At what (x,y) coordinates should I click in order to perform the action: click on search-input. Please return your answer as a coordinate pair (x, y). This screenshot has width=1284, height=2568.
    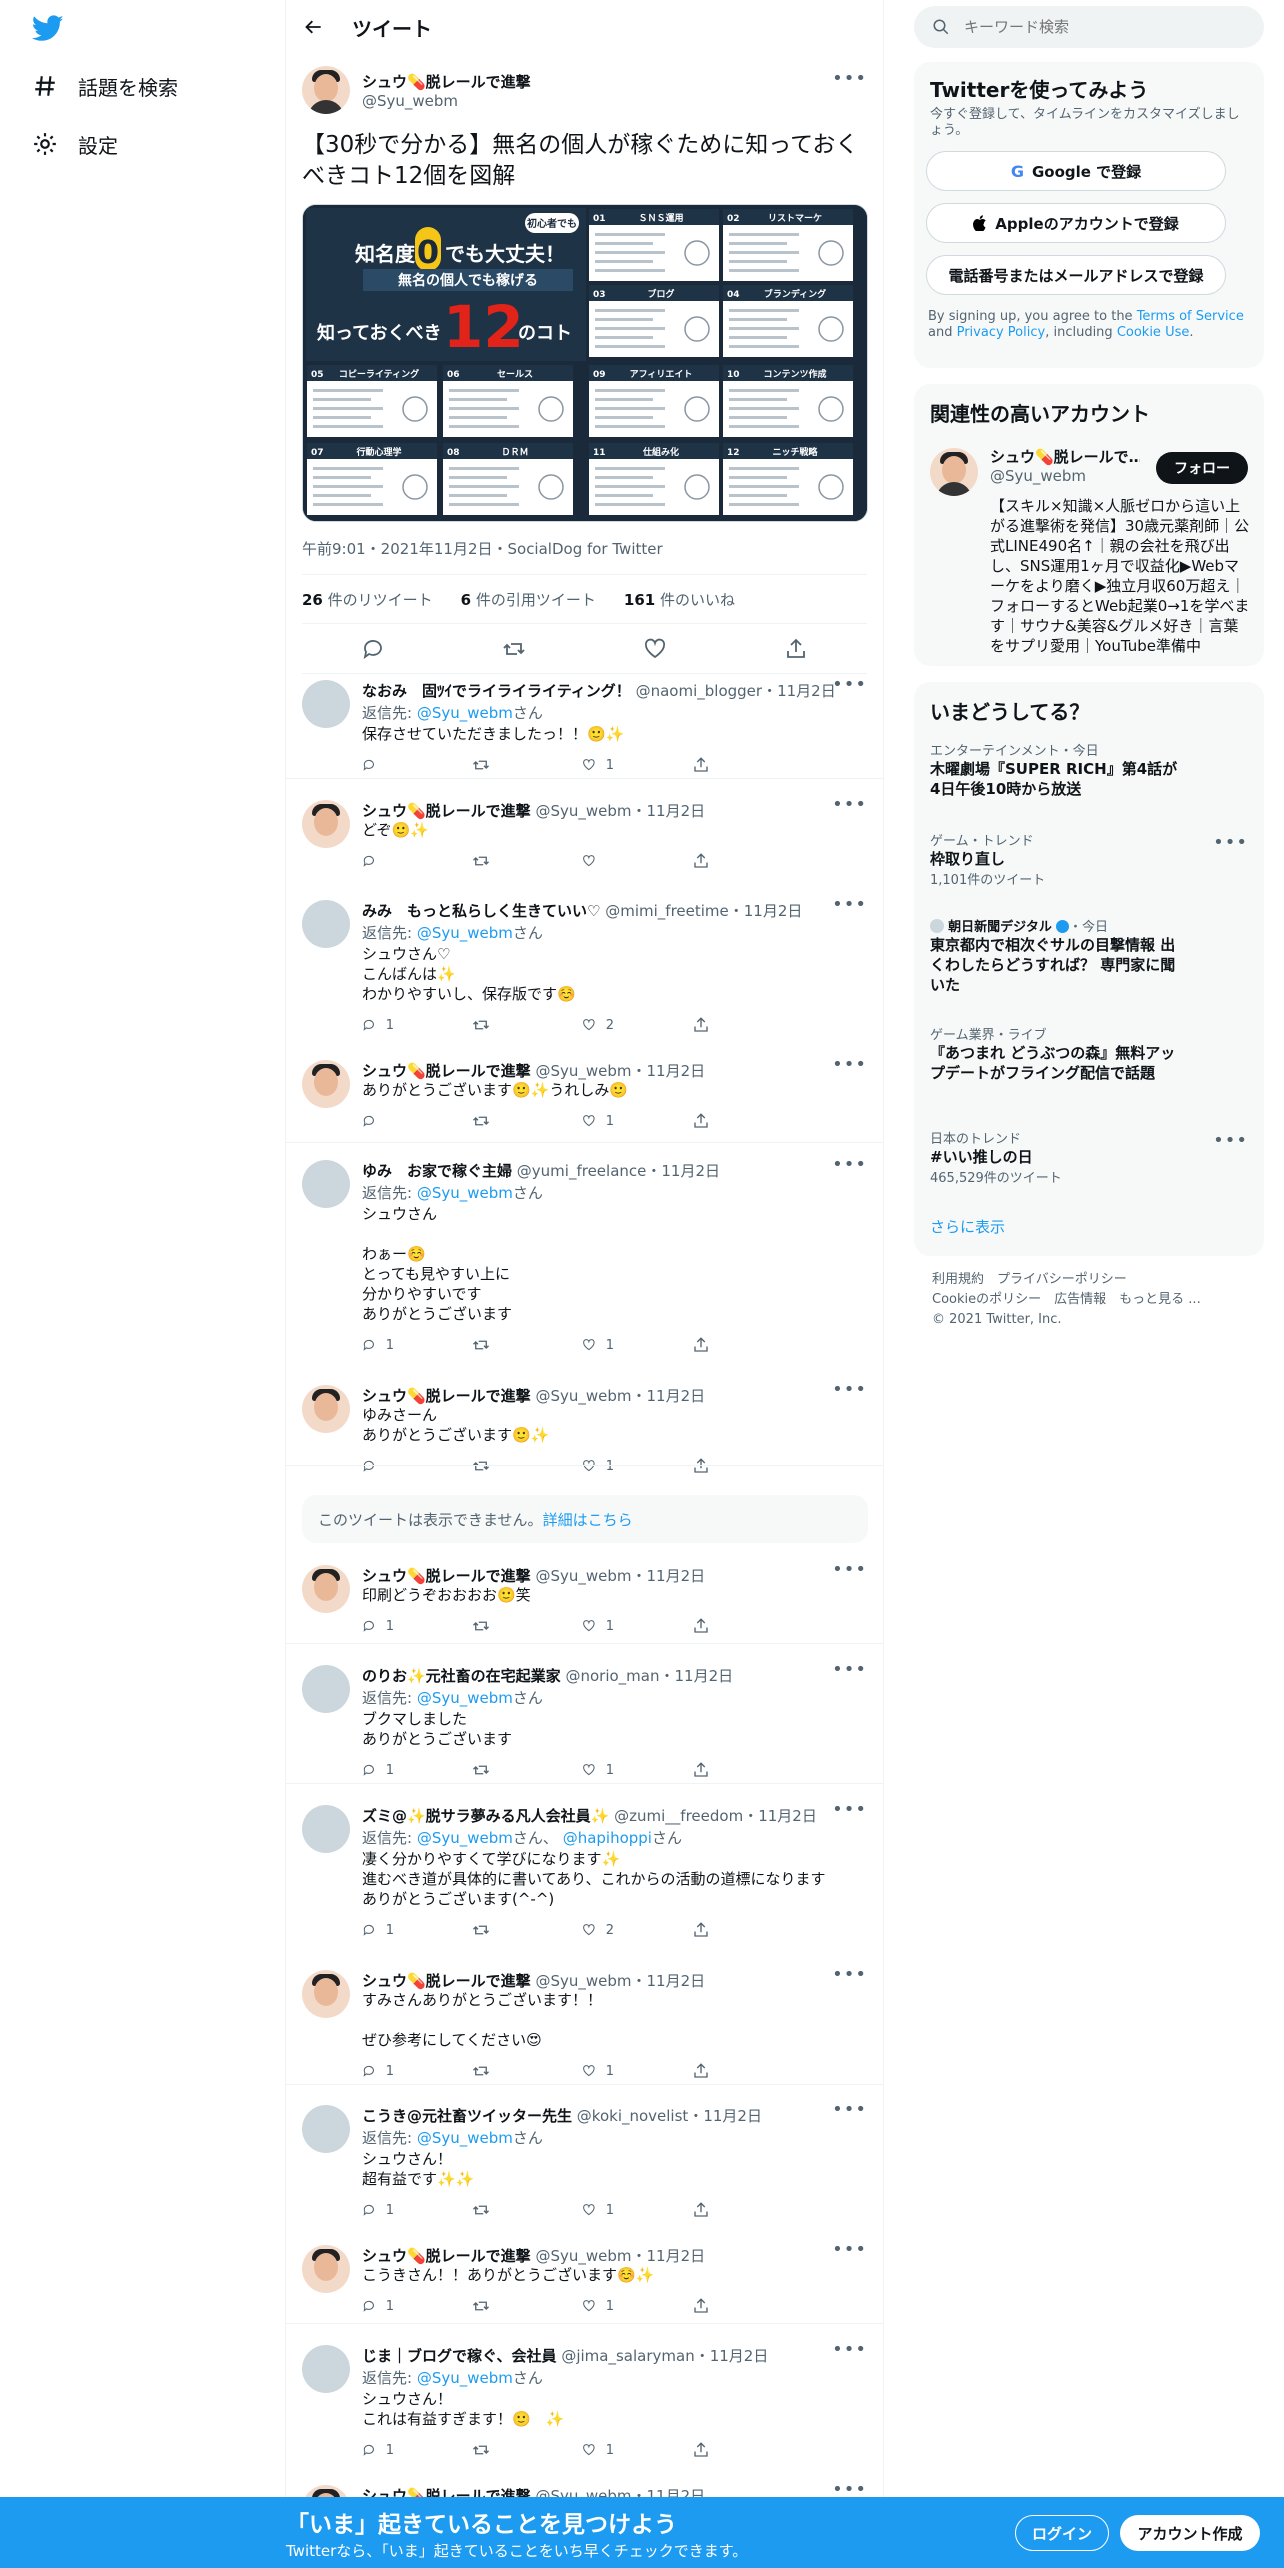
    Looking at the image, I should click on (1094, 27).